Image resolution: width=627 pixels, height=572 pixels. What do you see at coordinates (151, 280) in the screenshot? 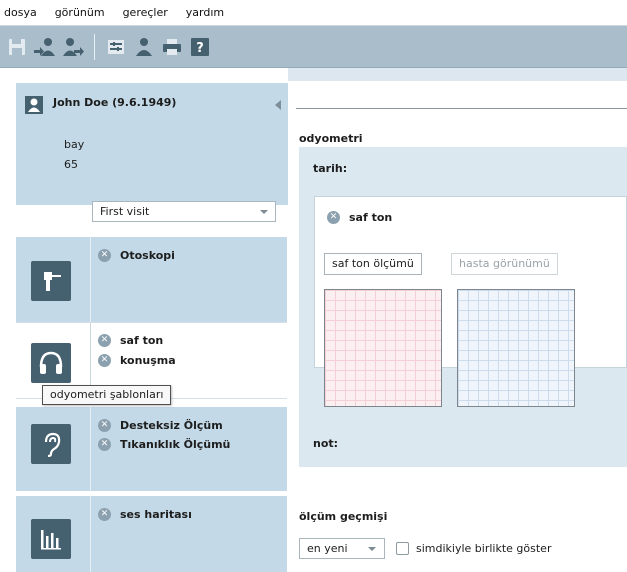
I see `module-otoskopi: ✕ Otoskopi` at bounding box center [151, 280].